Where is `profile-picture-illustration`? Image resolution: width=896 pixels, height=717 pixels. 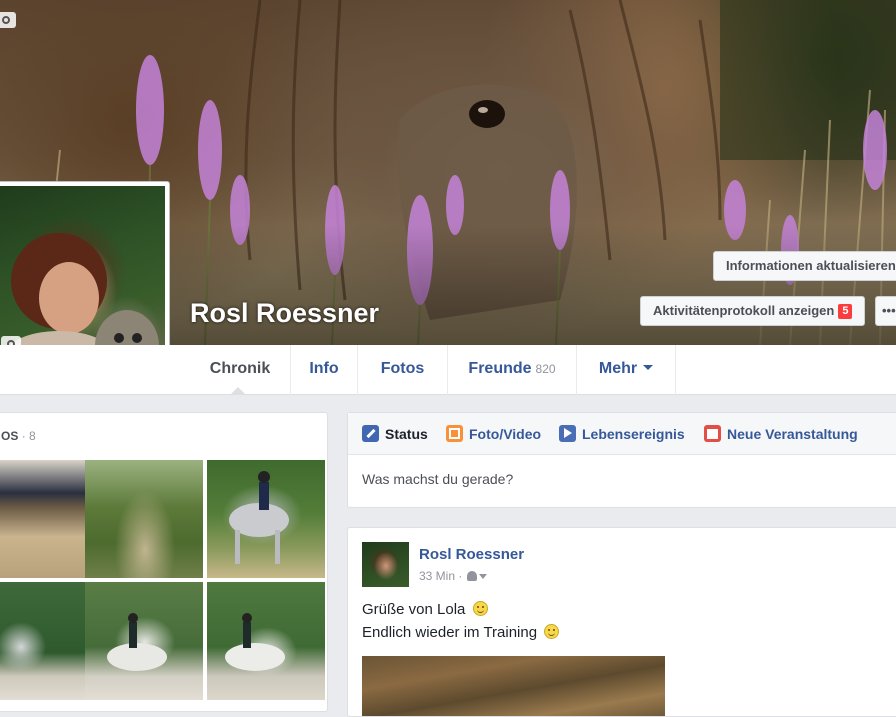
profile-picture-illustration is located at coordinates (81, 301).